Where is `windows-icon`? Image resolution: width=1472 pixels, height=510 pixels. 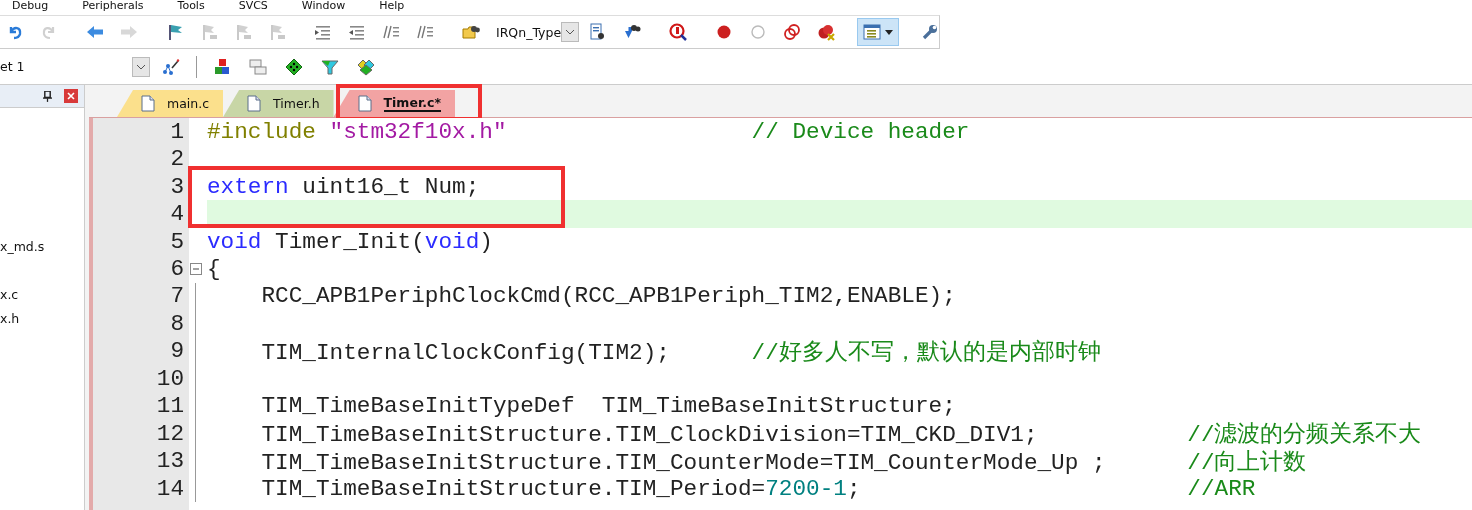
windows-icon is located at coordinates (258, 66).